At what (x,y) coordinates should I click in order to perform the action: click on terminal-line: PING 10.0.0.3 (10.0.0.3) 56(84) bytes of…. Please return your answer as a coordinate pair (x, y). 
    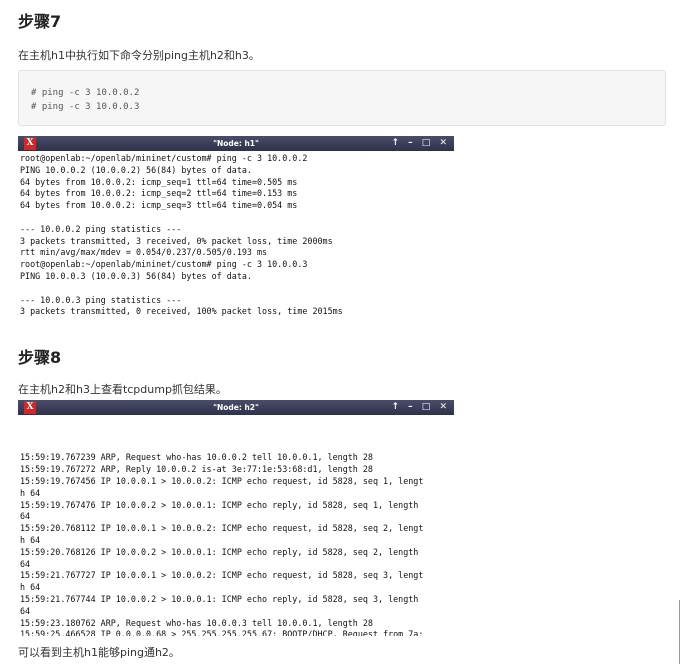
    Looking at the image, I should click on (136, 275).